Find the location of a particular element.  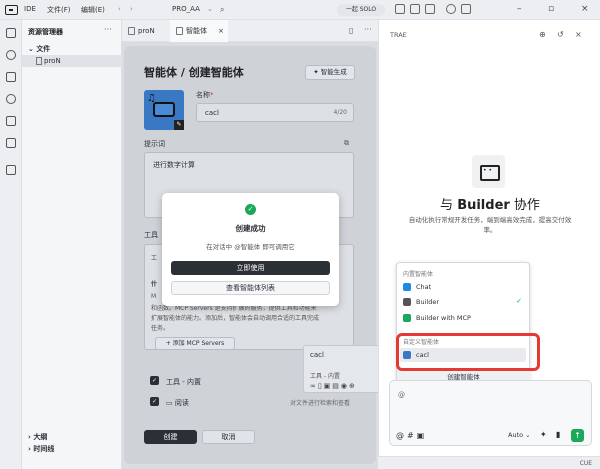

grid-icon is located at coordinates (11, 170).